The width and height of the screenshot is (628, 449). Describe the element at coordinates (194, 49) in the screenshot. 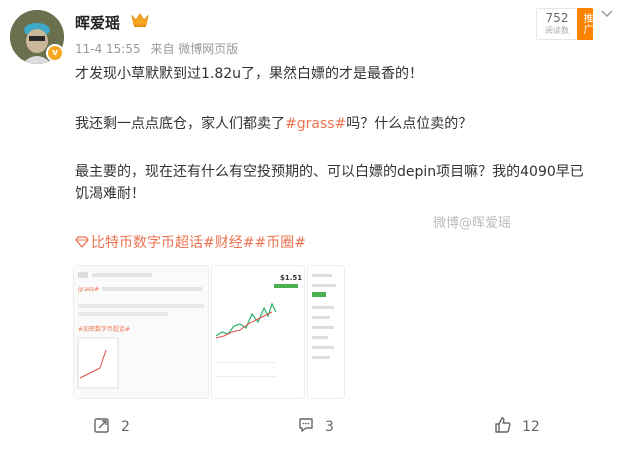

I see `post-source: 来自 微博网页版` at that location.